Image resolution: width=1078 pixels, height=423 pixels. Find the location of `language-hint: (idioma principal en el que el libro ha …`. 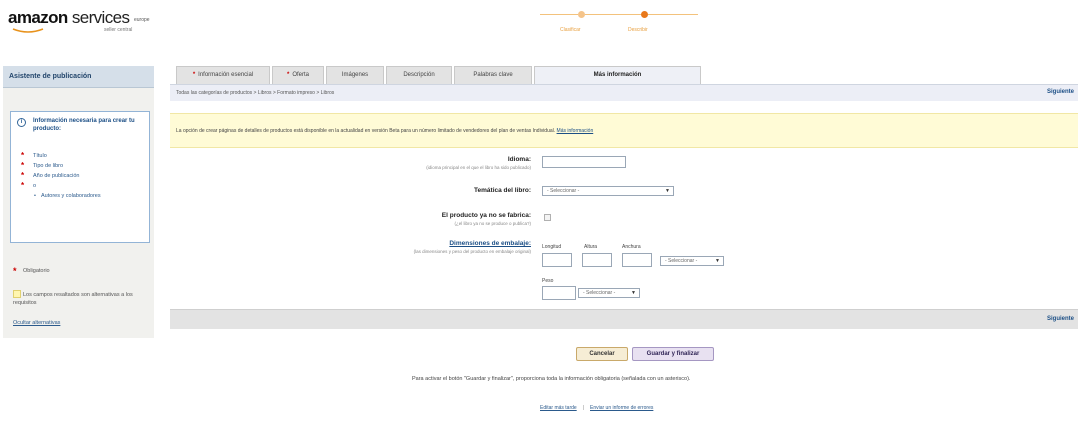

language-hint: (idioma principal en el que el libro ha … is located at coordinates (478, 167).